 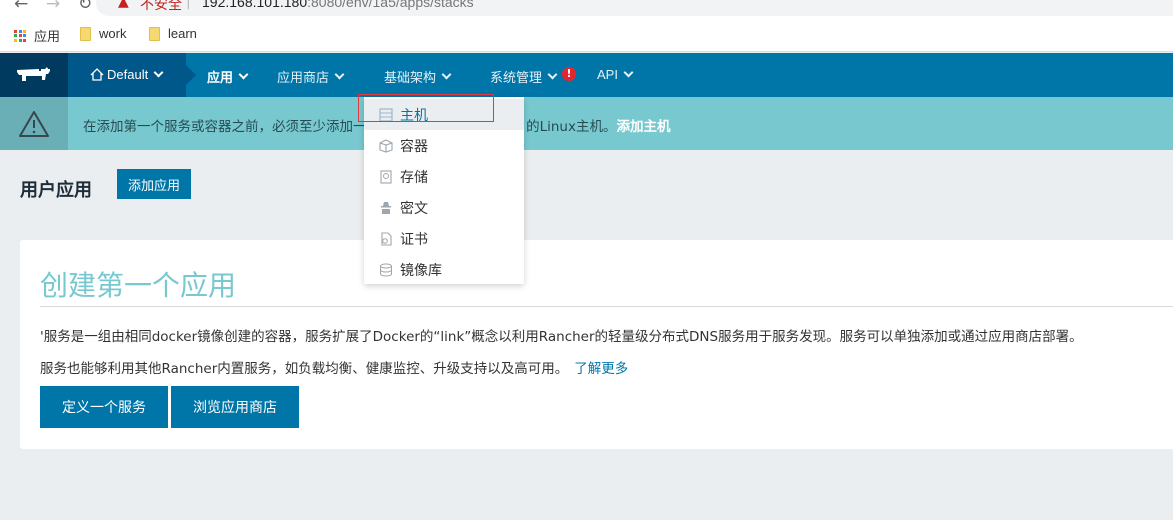 What do you see at coordinates (516, 78) in the screenshot?
I see `nav-label: 系统管理` at bounding box center [516, 78].